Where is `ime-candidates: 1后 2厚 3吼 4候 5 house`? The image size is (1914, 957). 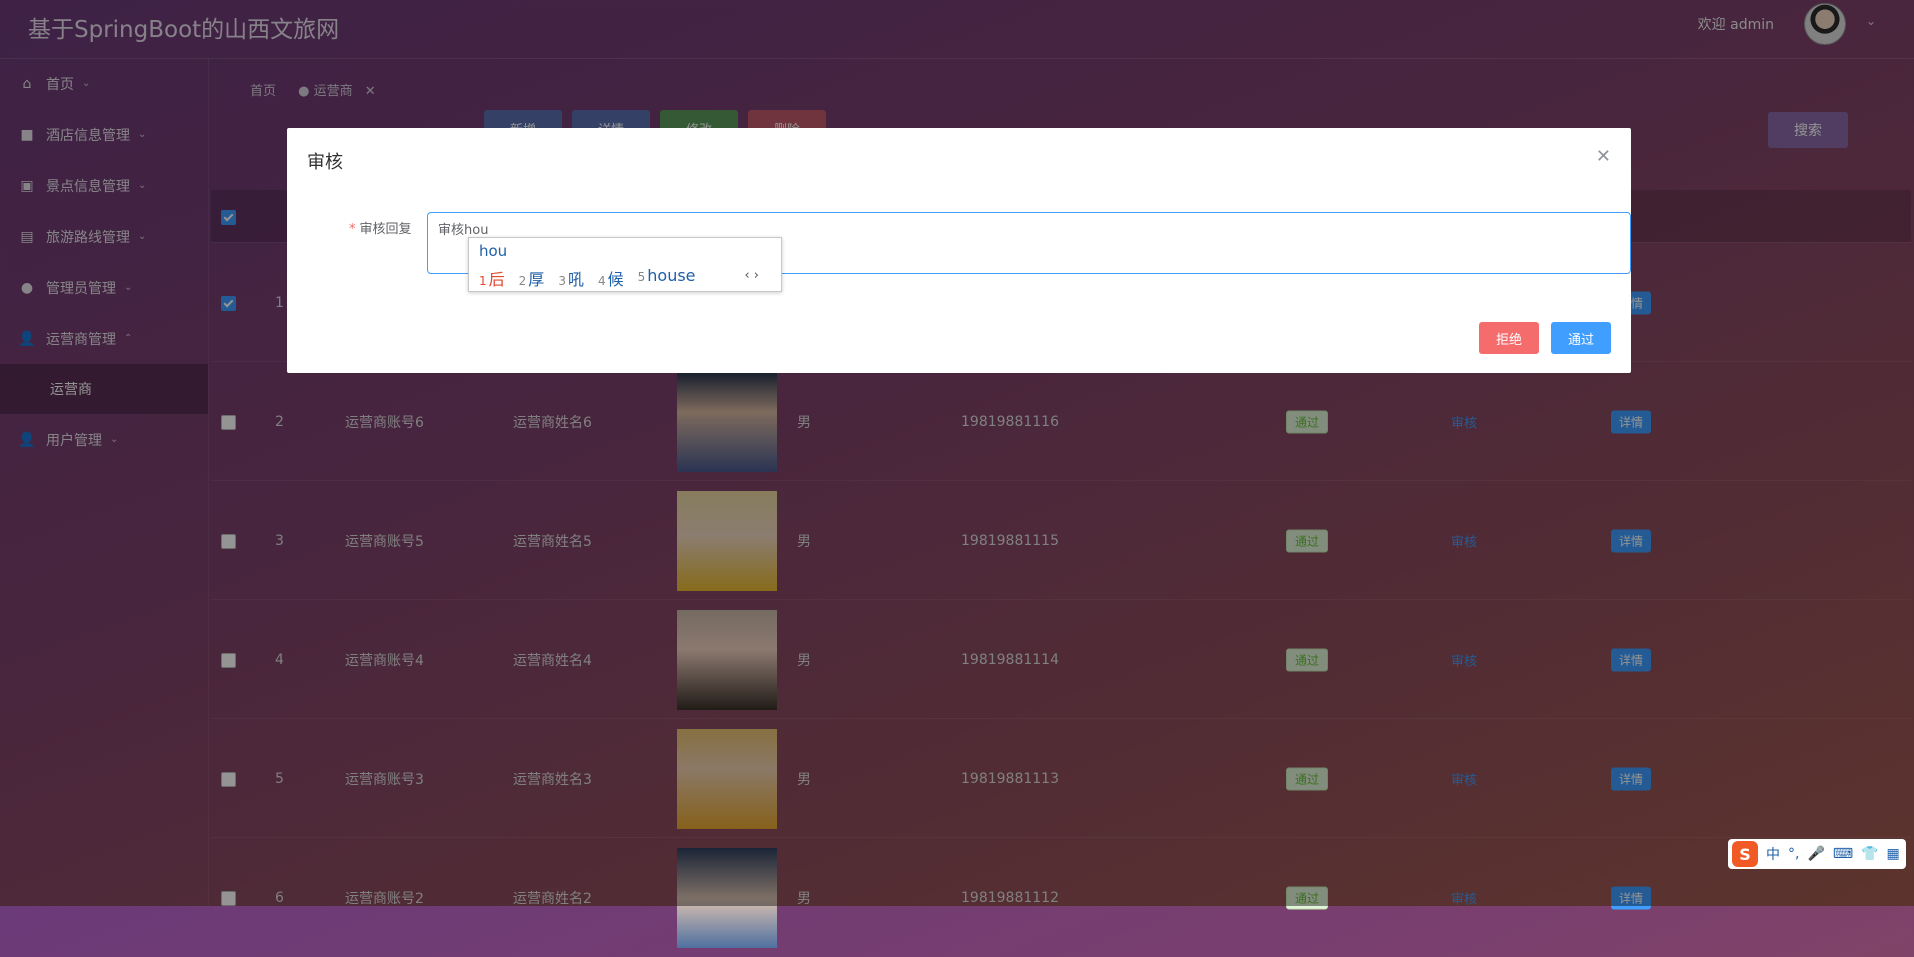 ime-candidates: 1后 2厚 3吼 4候 5 house is located at coordinates (587, 278).